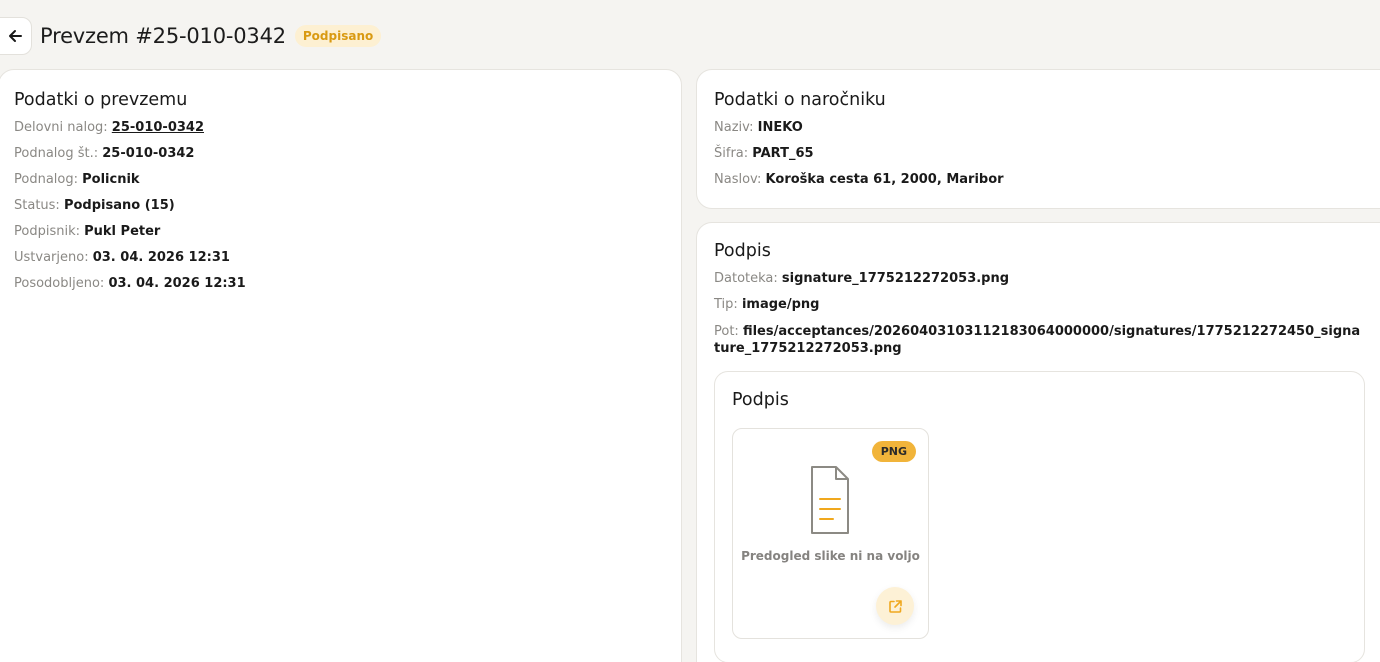 This screenshot has width=1380, height=662. Describe the element at coordinates (37, 205) in the screenshot. I see `field-label: Status:` at that location.